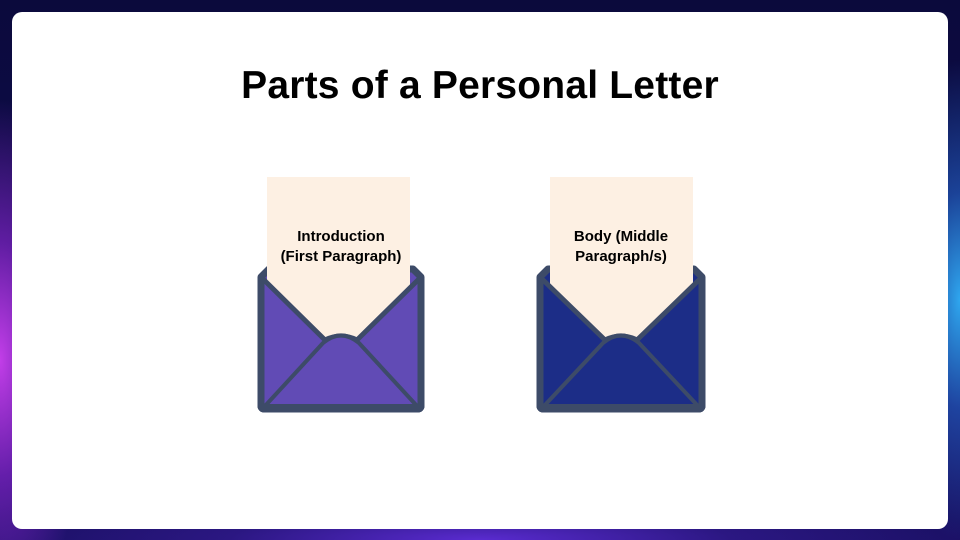  What do you see at coordinates (480, 85) in the screenshot?
I see `slide-title: Parts of a Personal Letter` at bounding box center [480, 85].